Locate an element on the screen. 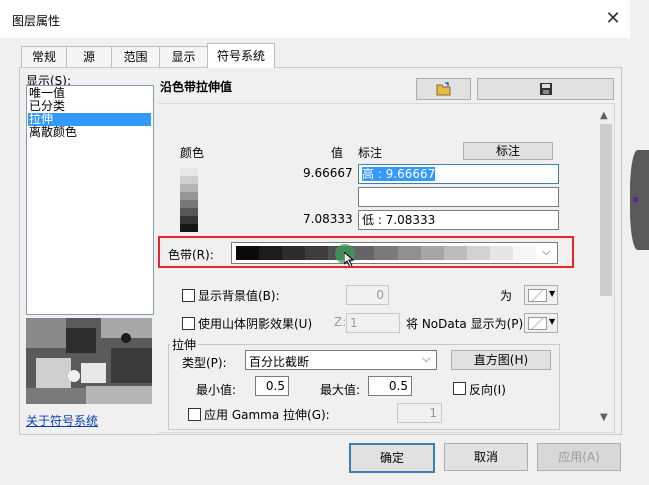  high-value: 9.66667 is located at coordinates (328, 173).